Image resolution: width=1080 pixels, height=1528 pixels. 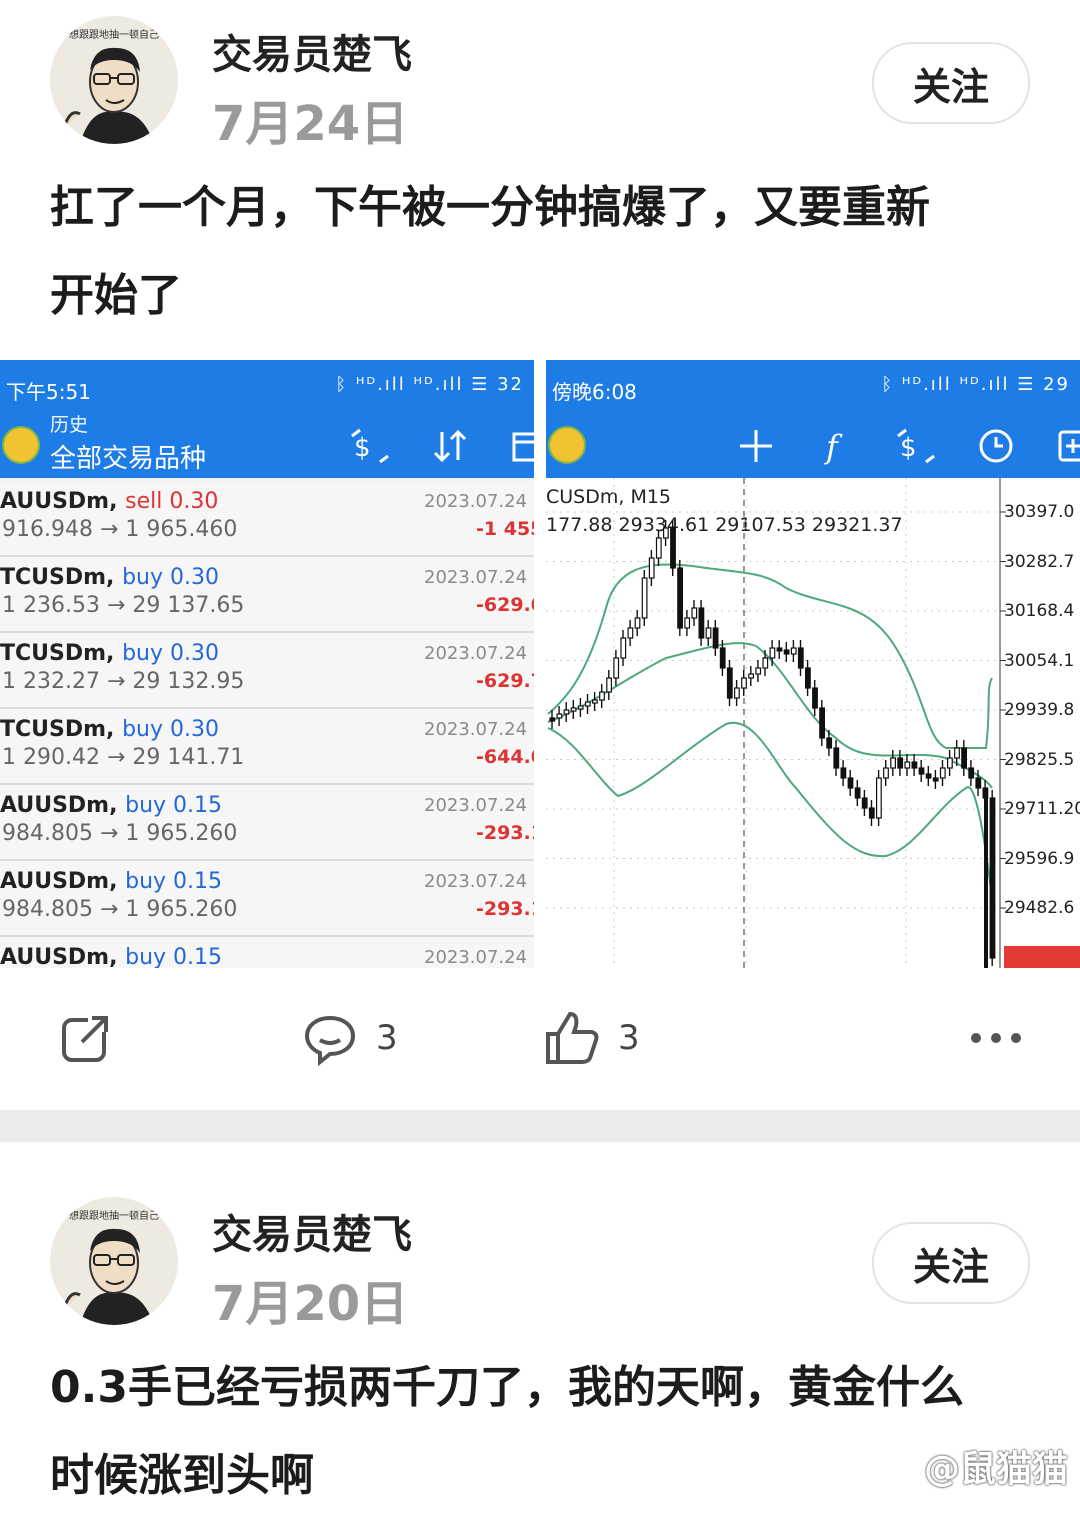 I want to click on more-button, so click(x=994, y=1038).